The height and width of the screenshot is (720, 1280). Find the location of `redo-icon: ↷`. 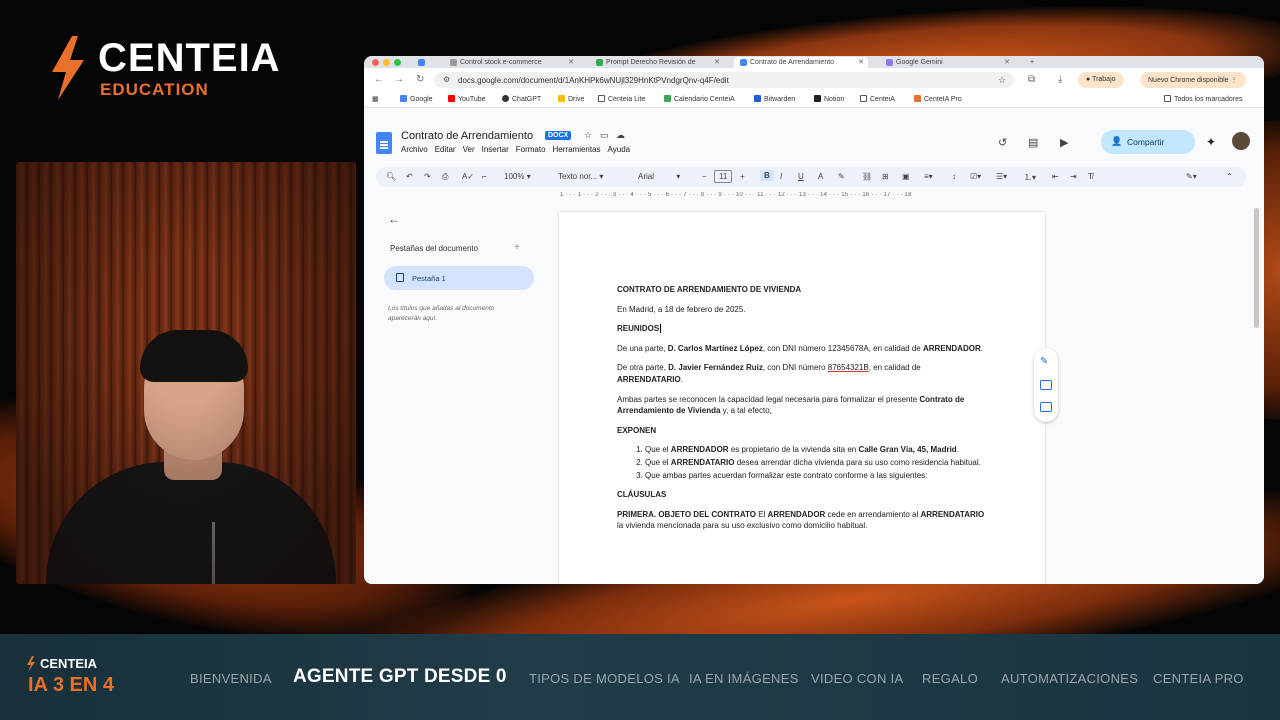

redo-icon: ↷ is located at coordinates (427, 176).